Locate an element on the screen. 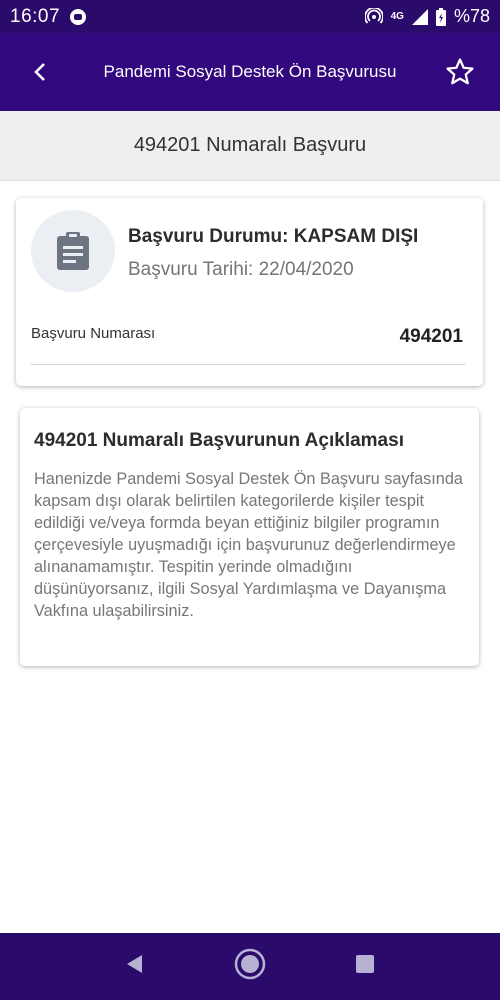 This screenshot has width=500, height=1000. divider is located at coordinates (248, 364).